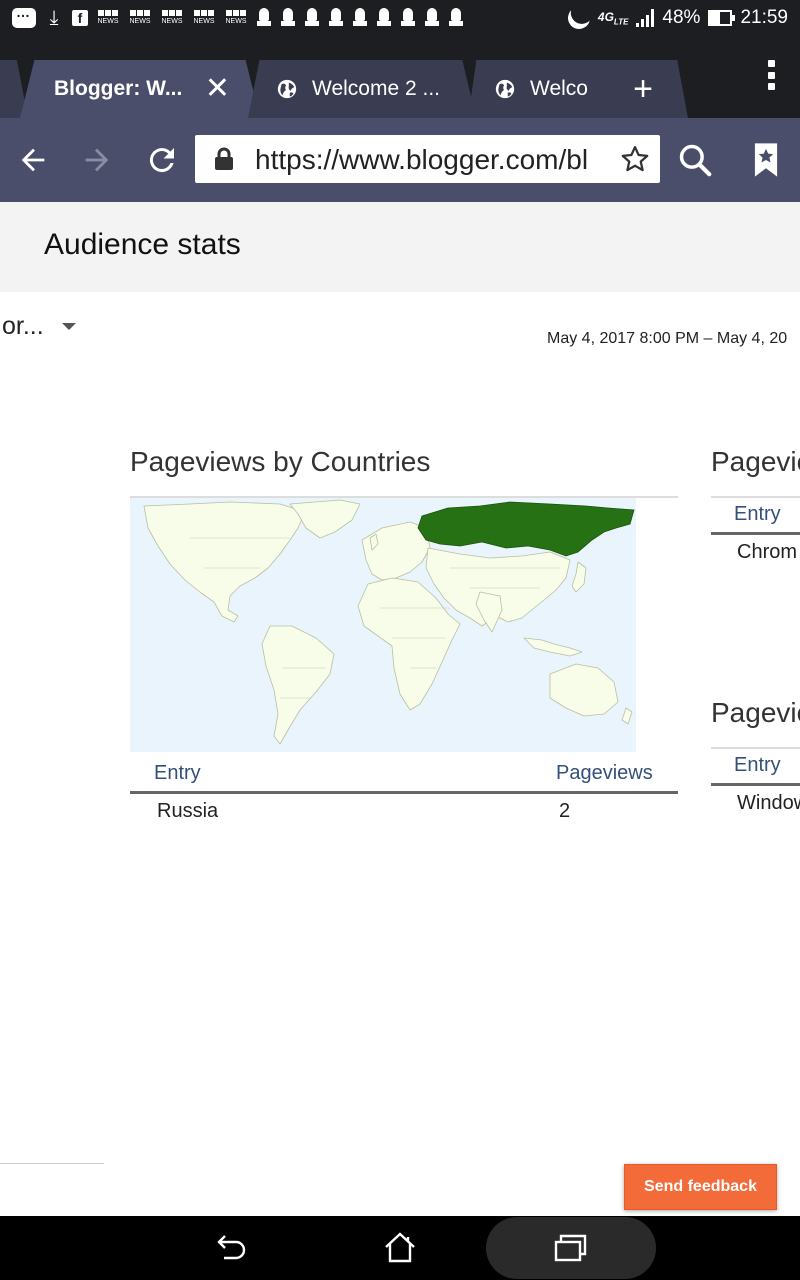 The height and width of the screenshot is (1280, 800). I want to click on north-america, so click(224, 562).